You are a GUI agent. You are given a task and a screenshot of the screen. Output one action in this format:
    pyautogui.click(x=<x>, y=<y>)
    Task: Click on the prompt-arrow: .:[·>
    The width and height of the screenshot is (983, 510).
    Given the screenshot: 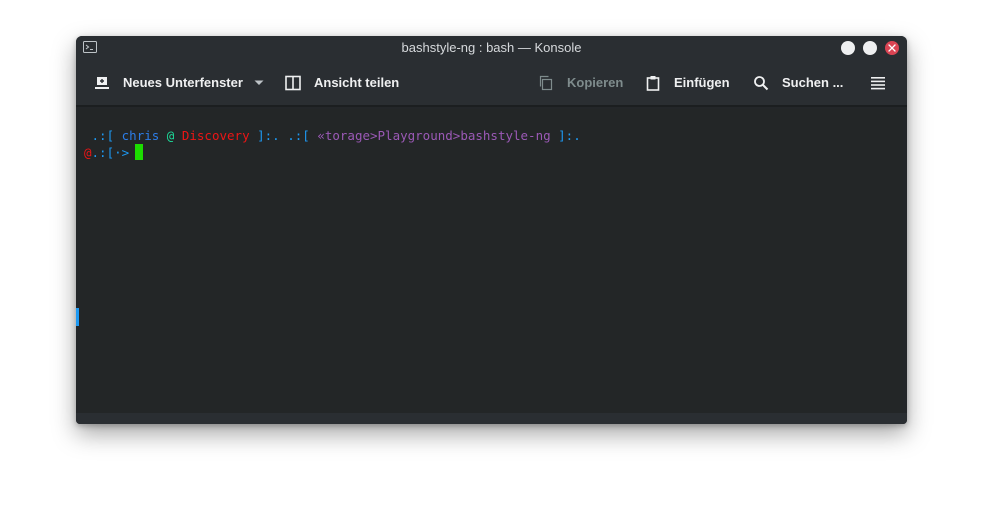 What is the action you would take?
    pyautogui.click(x=110, y=152)
    